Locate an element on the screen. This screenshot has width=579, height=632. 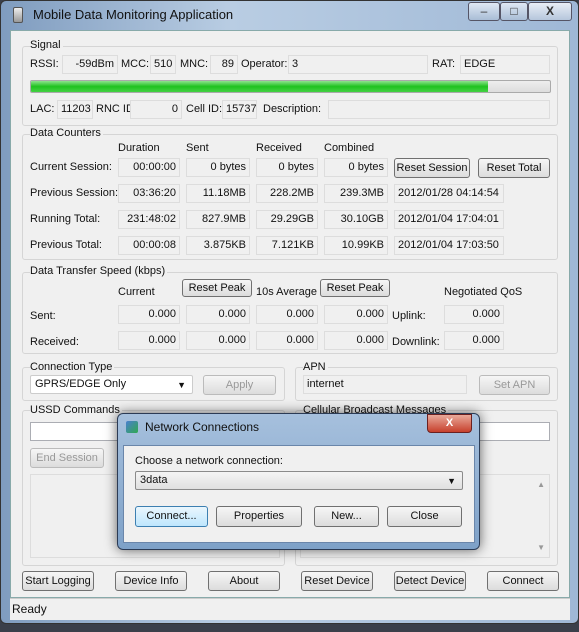
counter-value: 7.121KB is located at coordinates (287, 245).